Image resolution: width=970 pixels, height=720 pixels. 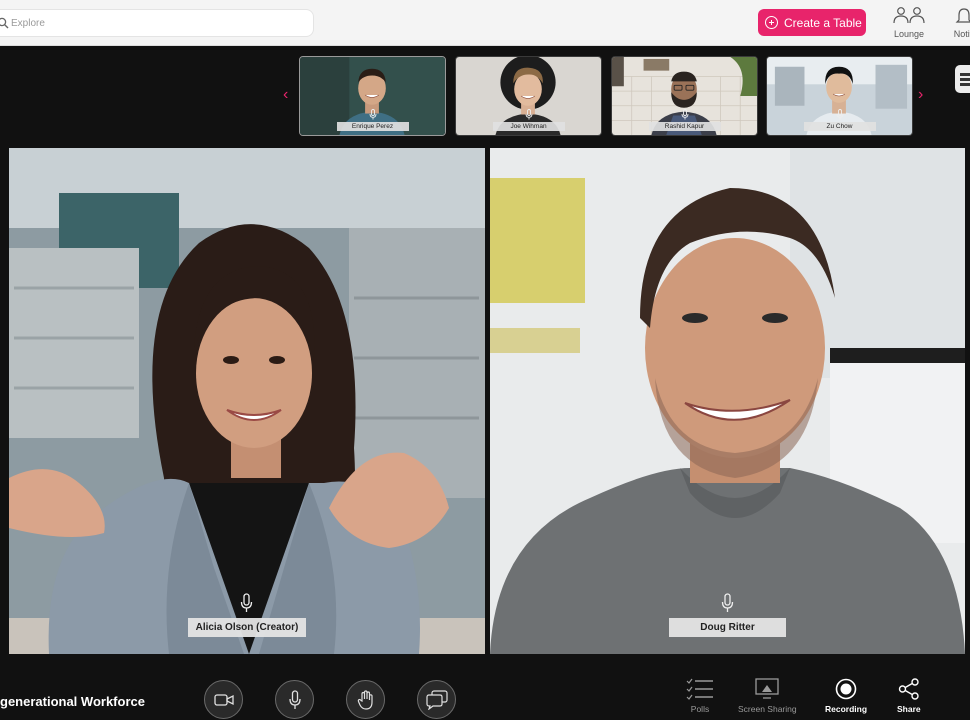 I want to click on participant-thumb: Joe Wihman, so click(x=528, y=96).